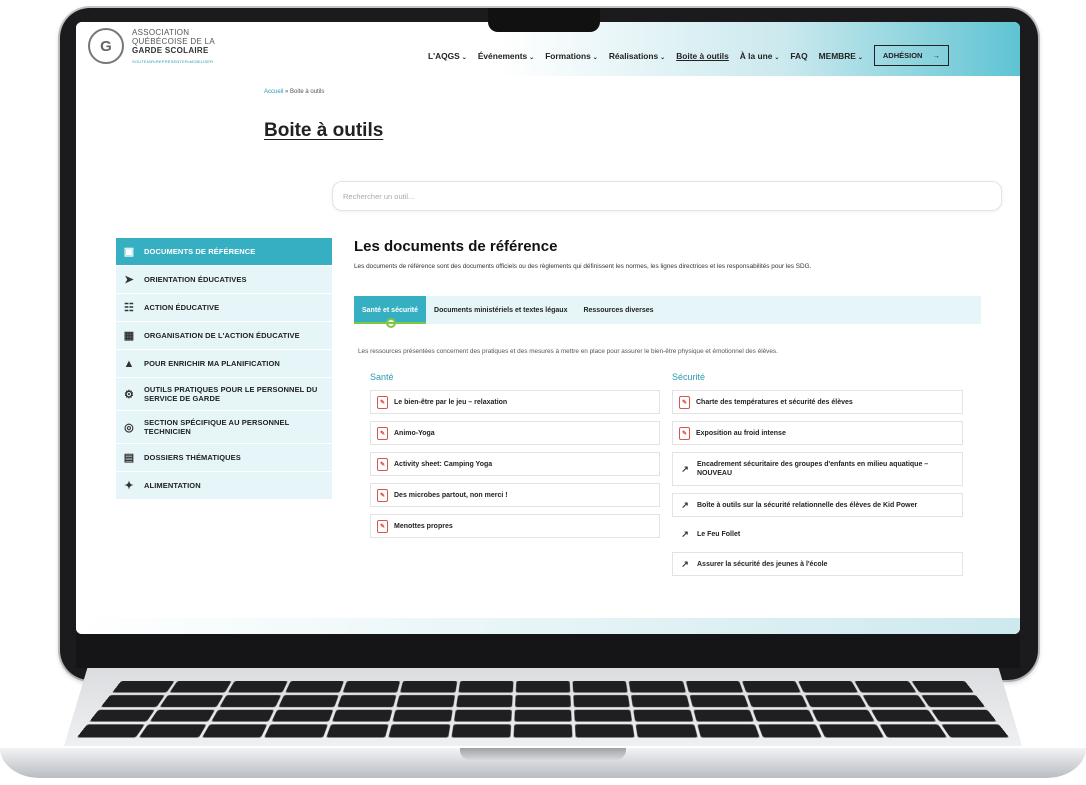 The height and width of the screenshot is (785, 1086). Describe the element at coordinates (423, 526) in the screenshot. I see `document-title: Menottes propres` at that location.